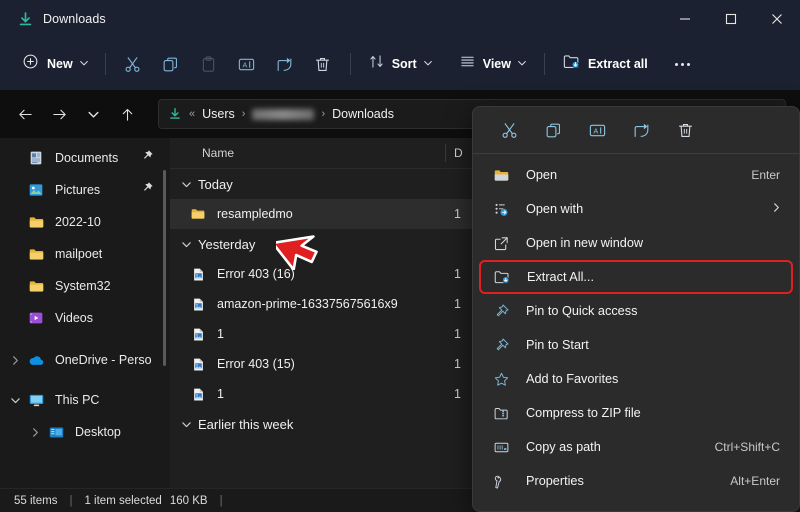 This screenshot has height=512, width=800. I want to click on forward-button, so click(59, 114).